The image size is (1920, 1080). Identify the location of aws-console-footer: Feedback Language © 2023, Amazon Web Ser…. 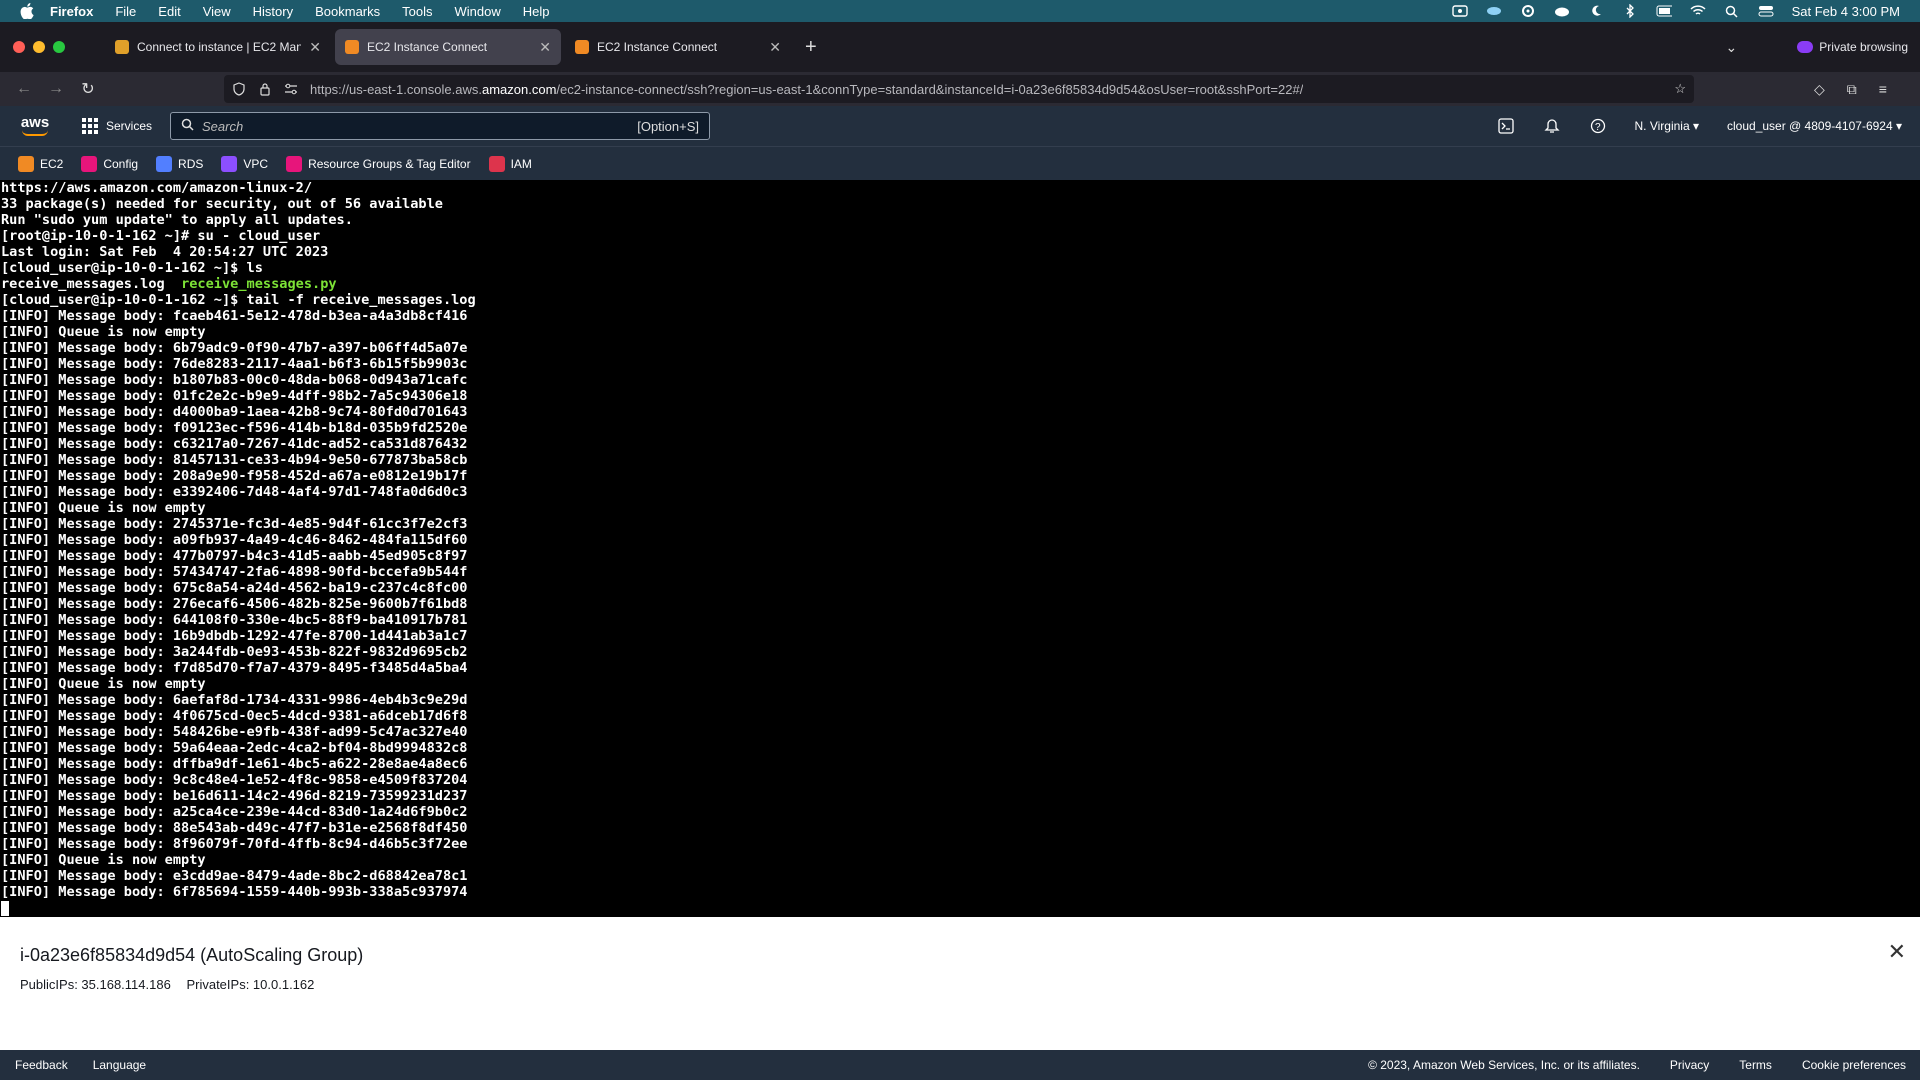
(960, 1065).